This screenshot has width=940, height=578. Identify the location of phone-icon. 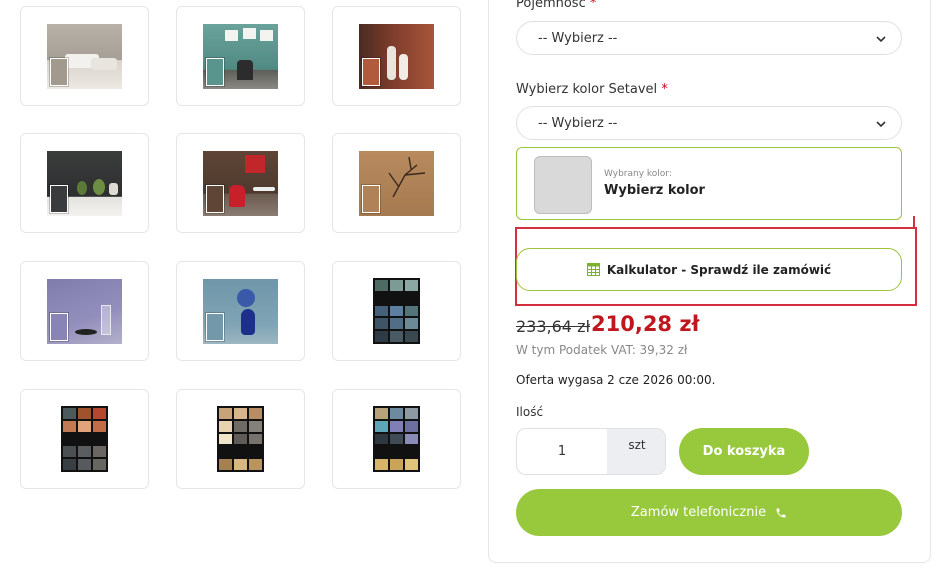
(781, 512).